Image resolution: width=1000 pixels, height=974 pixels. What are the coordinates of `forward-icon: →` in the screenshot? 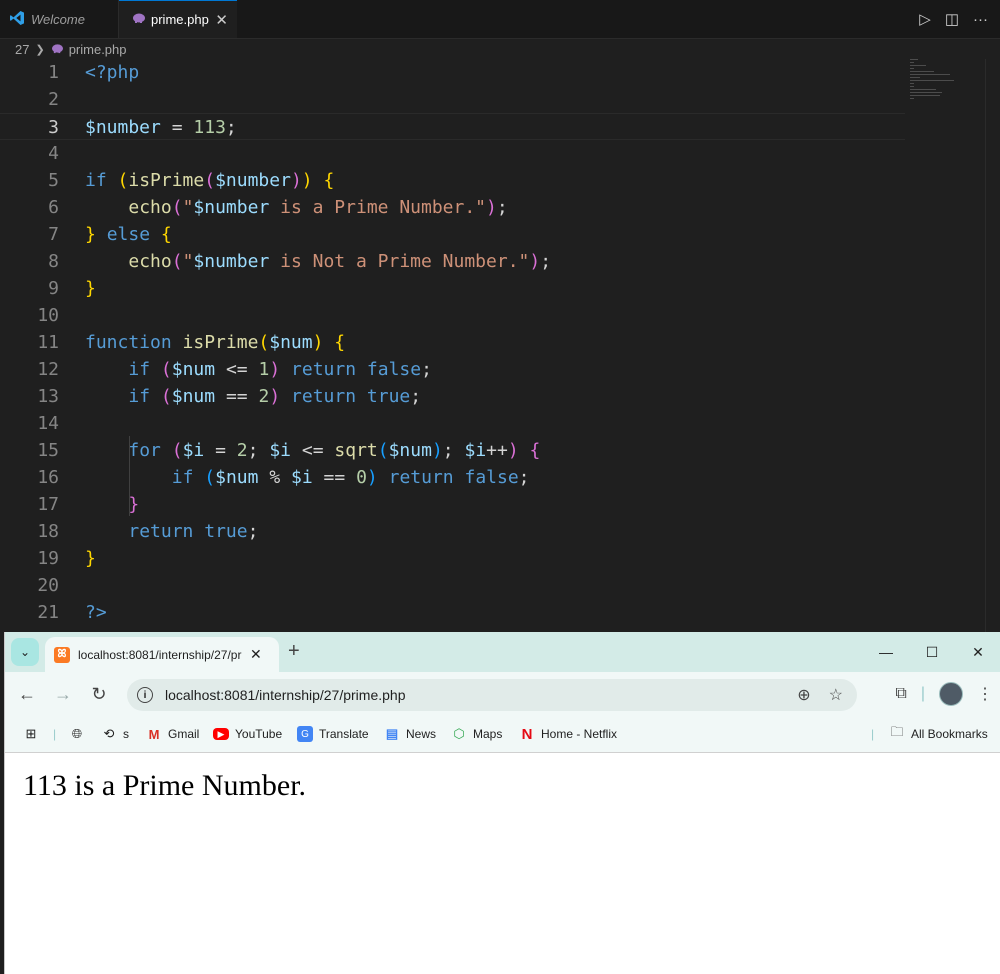 It's located at (63, 694).